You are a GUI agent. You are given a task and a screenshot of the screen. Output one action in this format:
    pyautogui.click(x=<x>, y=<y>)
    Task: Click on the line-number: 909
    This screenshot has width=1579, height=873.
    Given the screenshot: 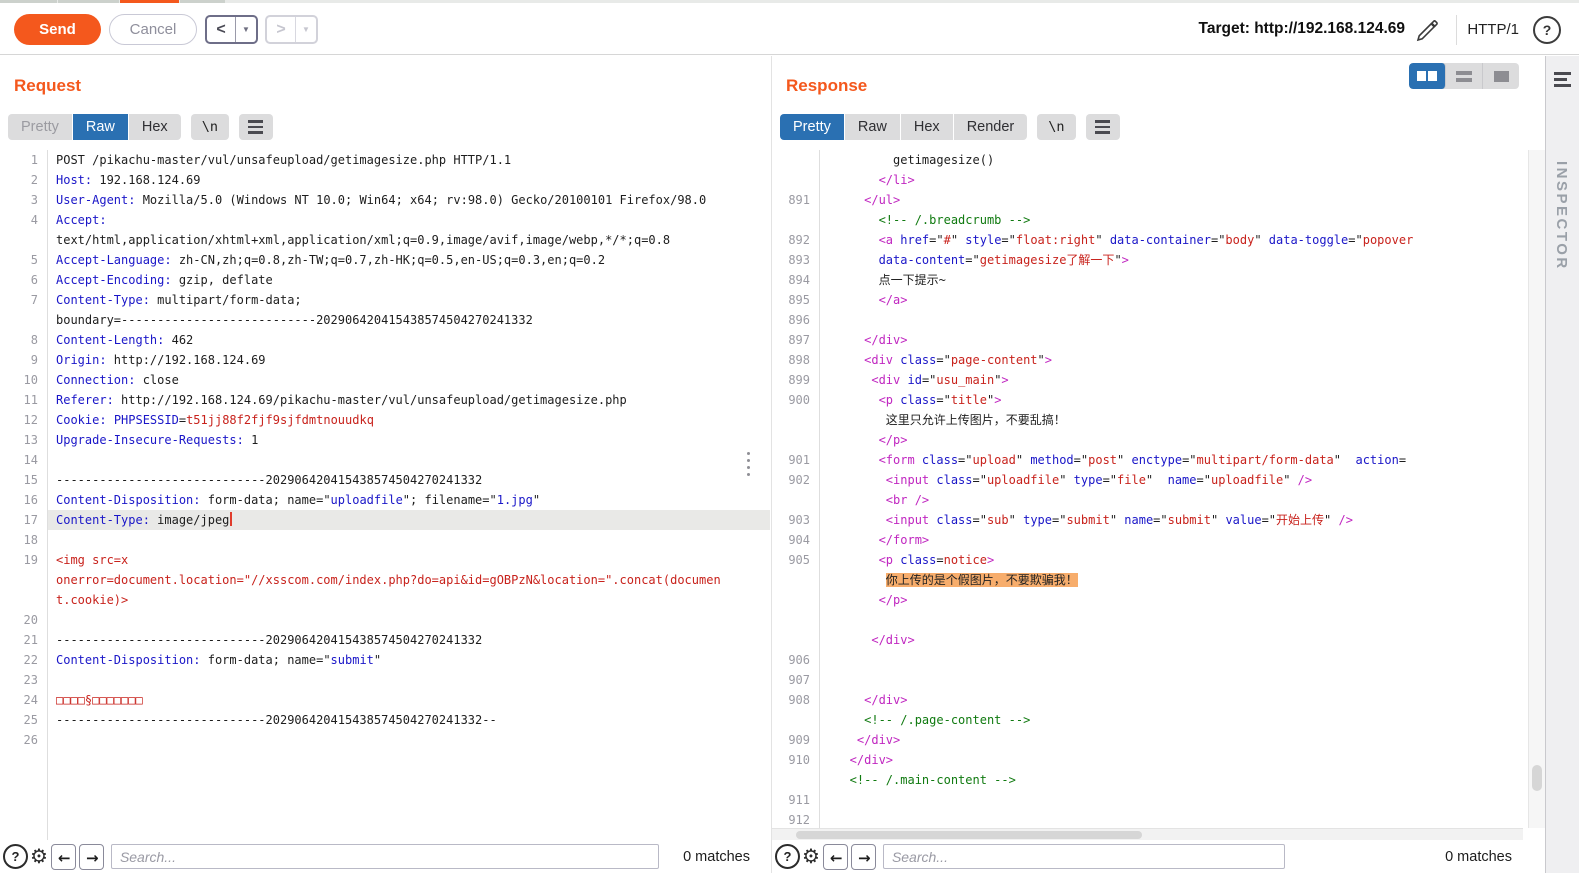 What is the action you would take?
    pyautogui.click(x=799, y=740)
    